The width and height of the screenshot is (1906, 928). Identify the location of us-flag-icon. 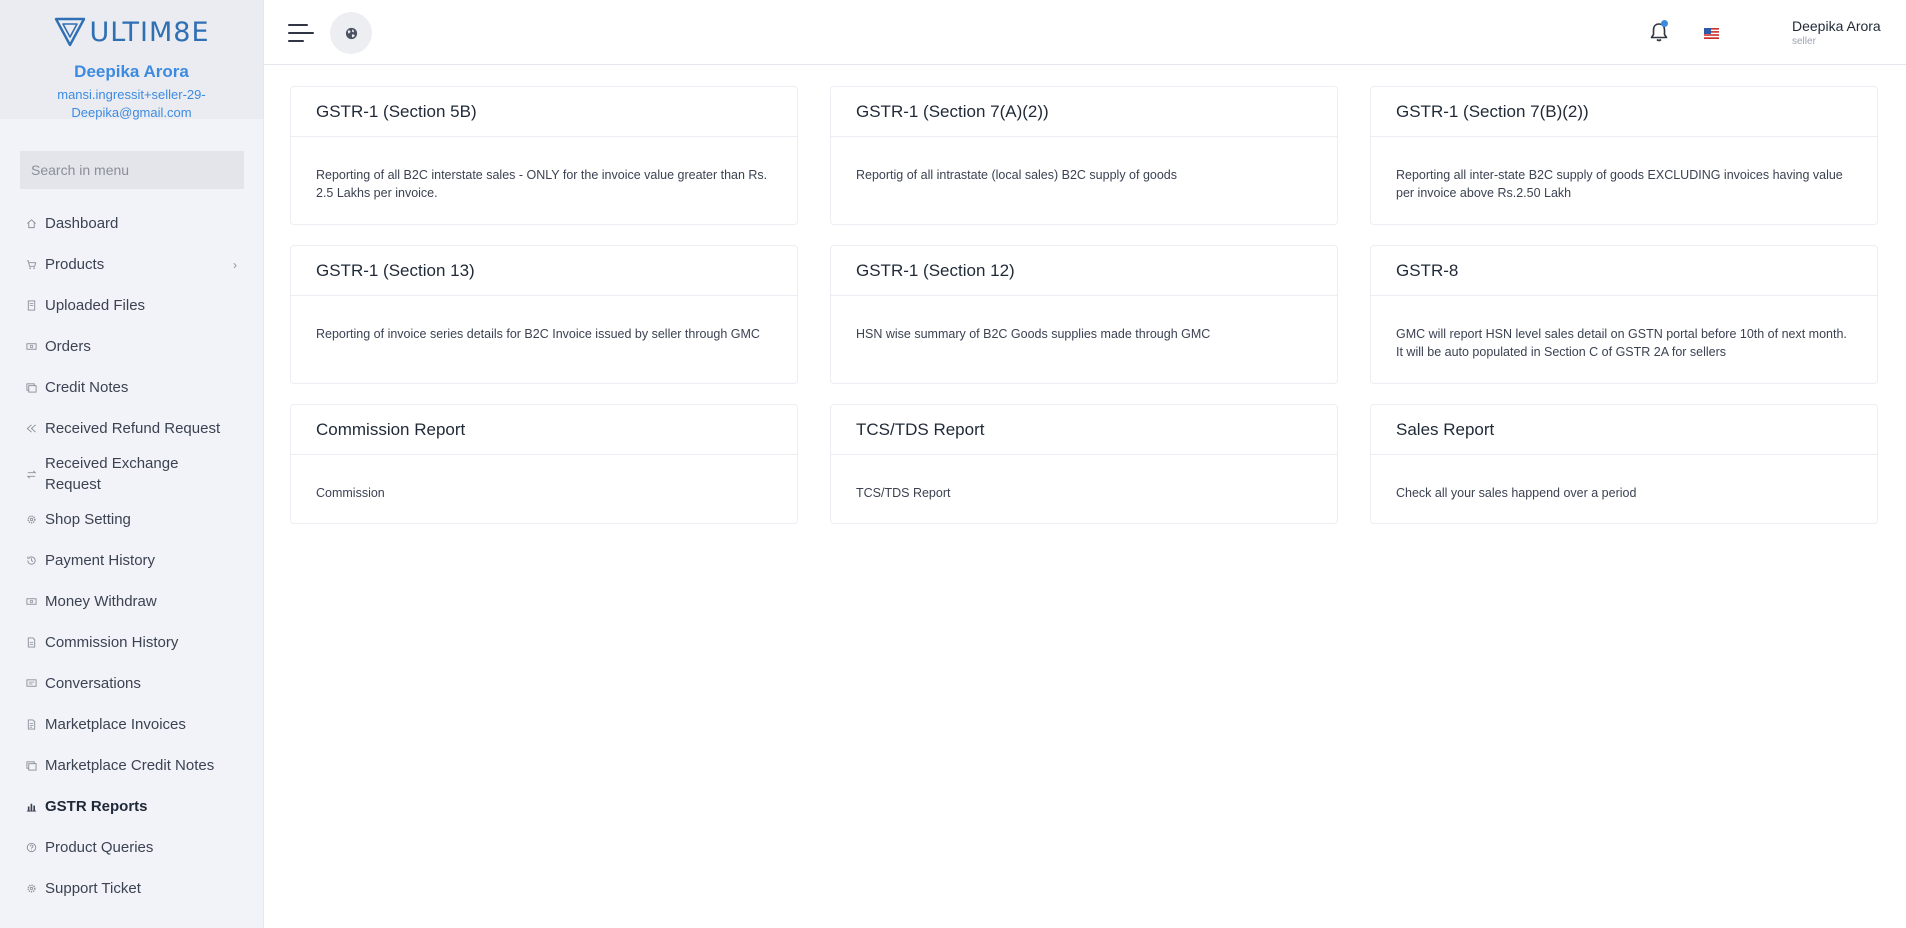
(1711, 33).